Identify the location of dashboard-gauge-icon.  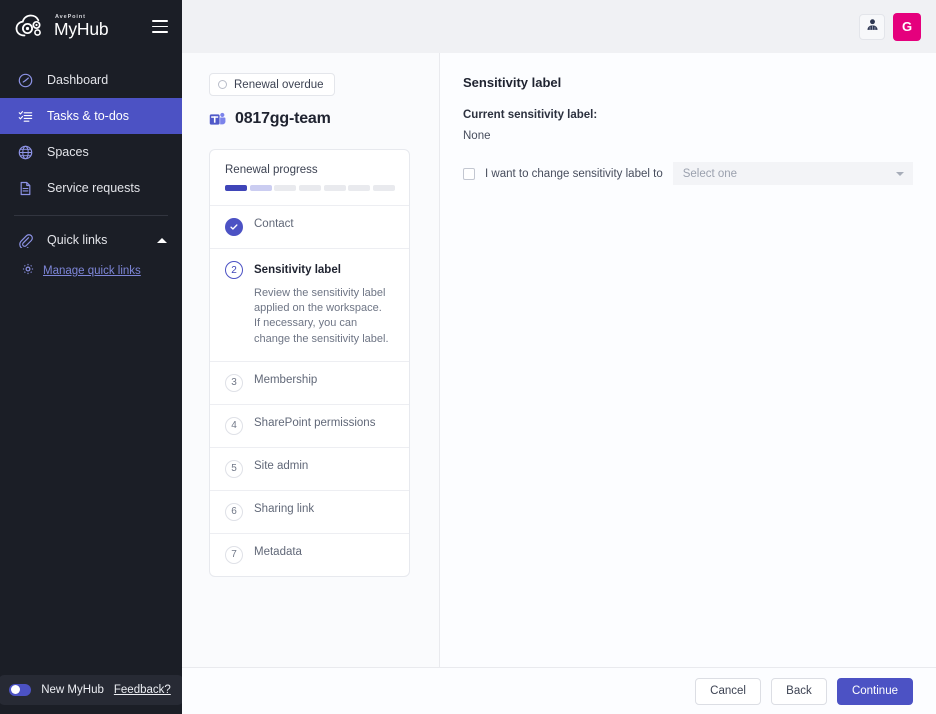
(25, 80).